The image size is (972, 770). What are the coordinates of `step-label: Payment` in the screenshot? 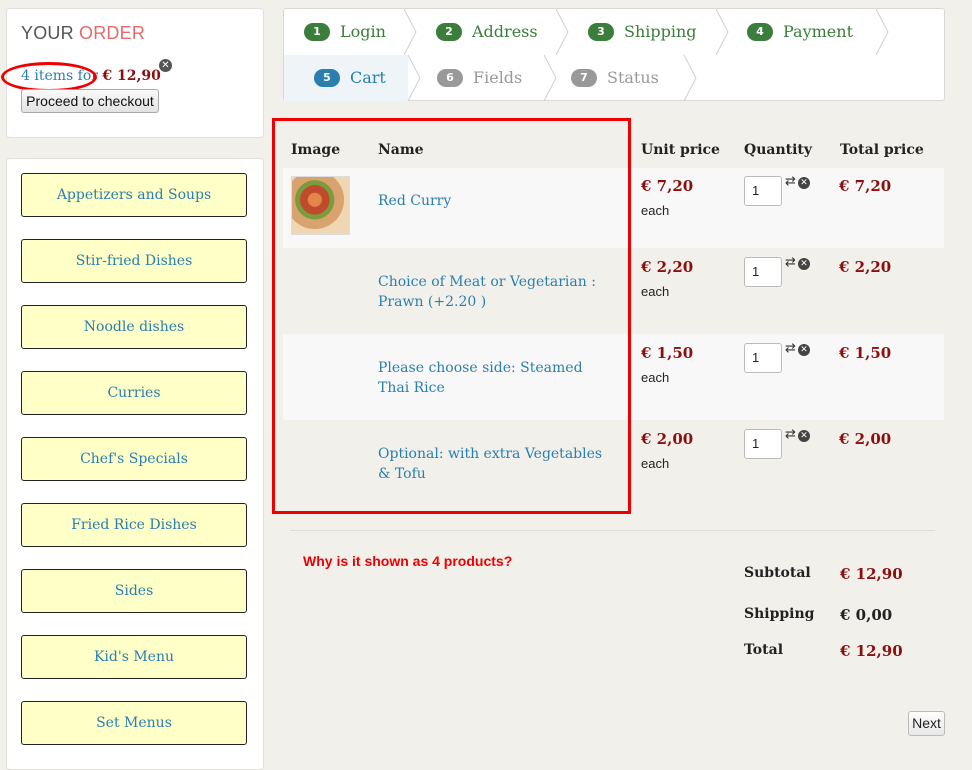 It's located at (818, 31).